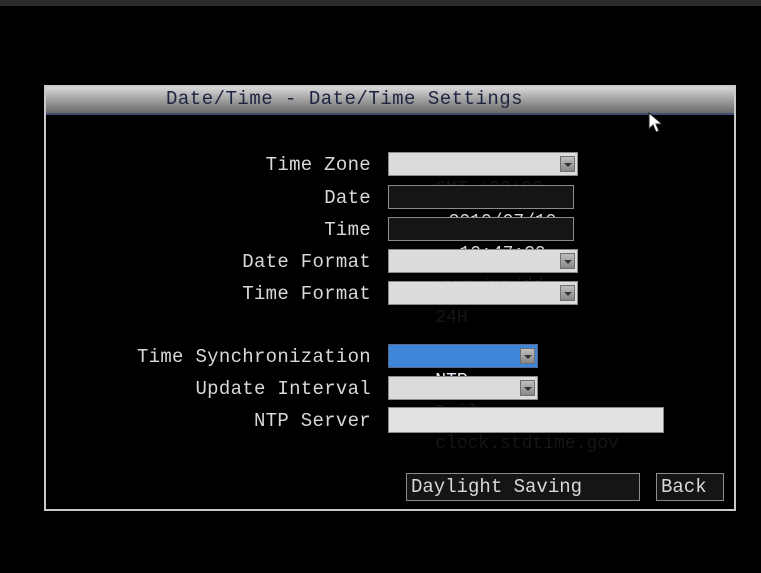 This screenshot has width=761, height=573. What do you see at coordinates (483, 304) in the screenshot?
I see `time-format-select: 24H` at bounding box center [483, 304].